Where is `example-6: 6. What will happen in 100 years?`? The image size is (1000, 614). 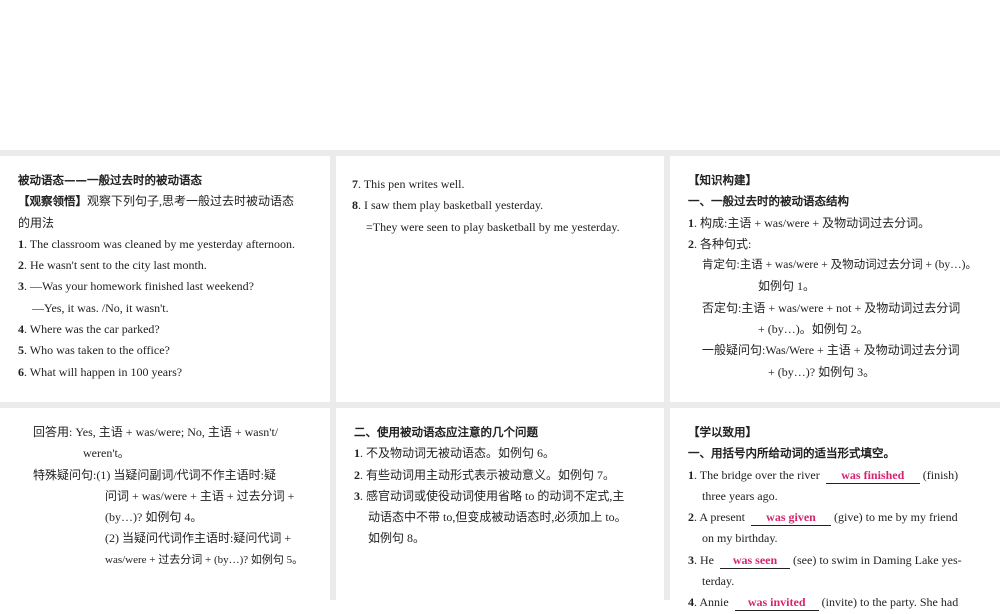
example-6: 6. What will happen in 100 years? is located at coordinates (100, 371).